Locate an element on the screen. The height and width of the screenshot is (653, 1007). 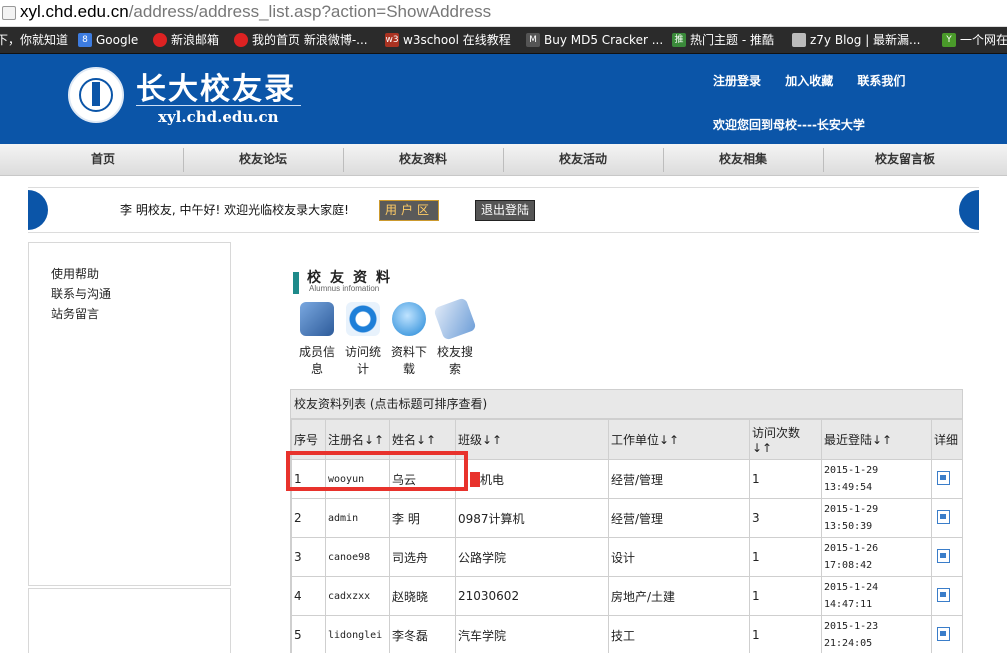
nav-albums: 校友相集 is located at coordinates (743, 159).